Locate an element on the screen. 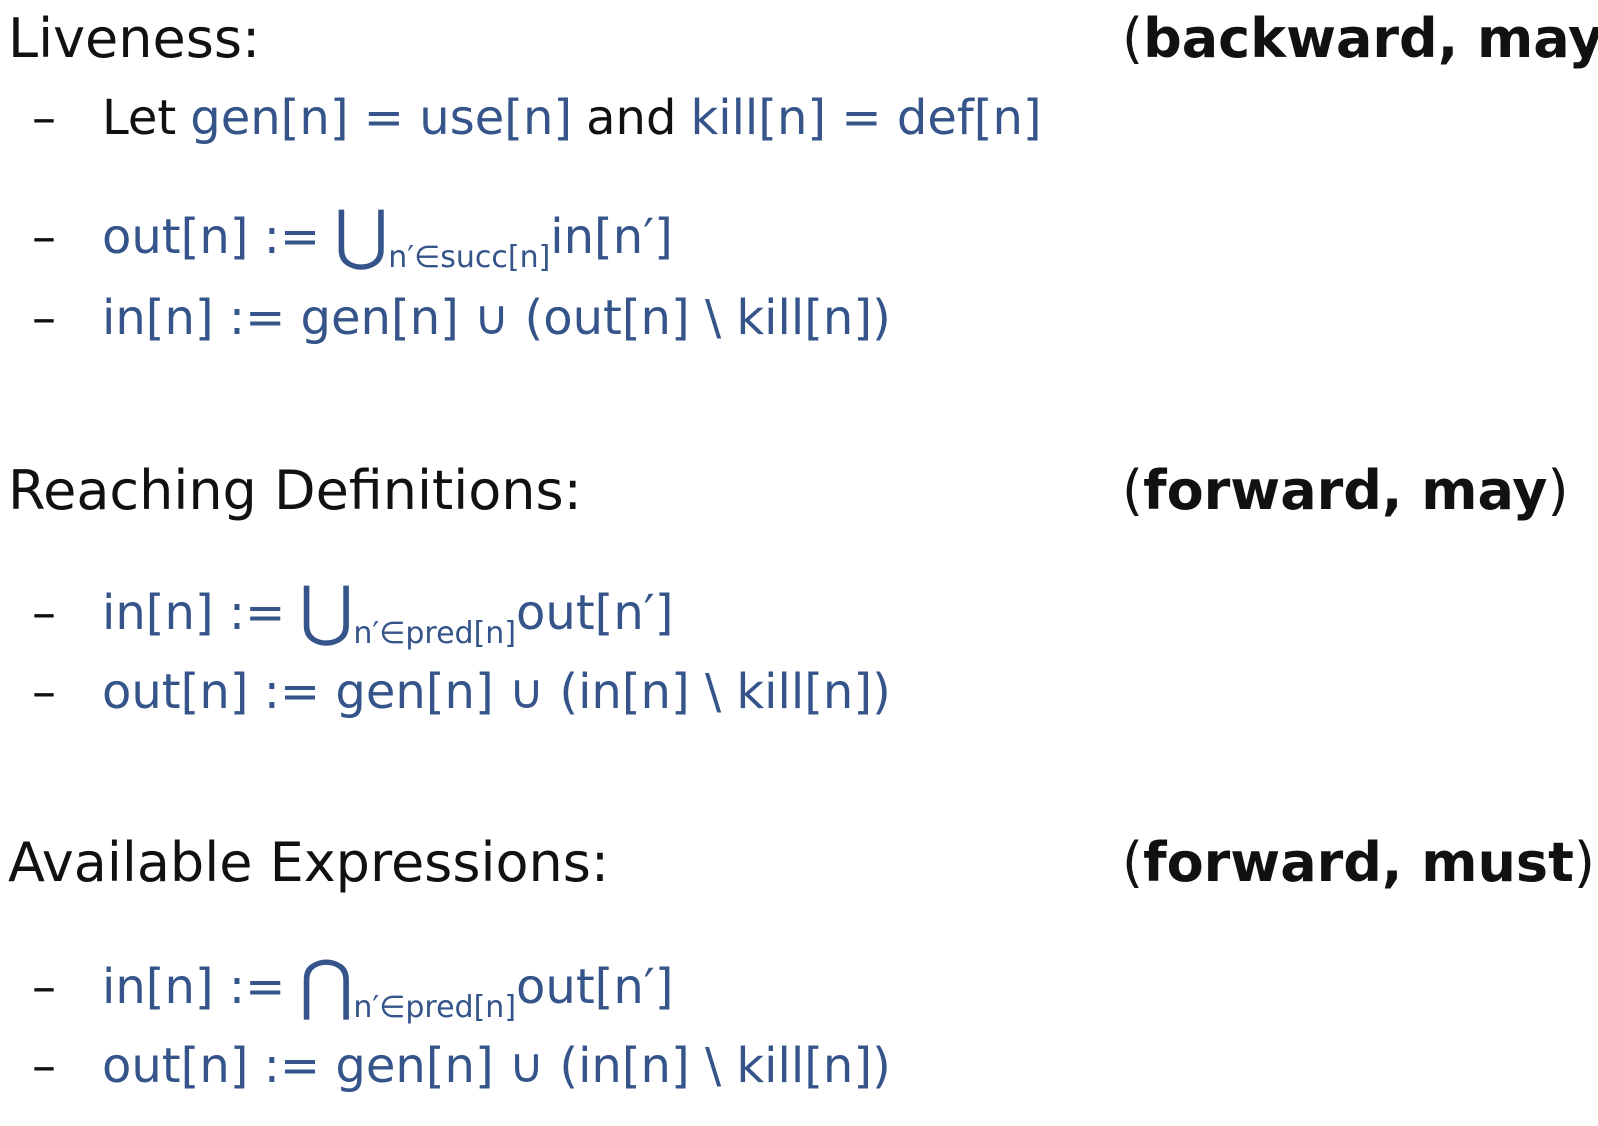 The height and width of the screenshot is (1126, 1598). liveness-item-2: – out[n] := ⋃n′∈succ[n]in[n′] is located at coordinates (352, 237).